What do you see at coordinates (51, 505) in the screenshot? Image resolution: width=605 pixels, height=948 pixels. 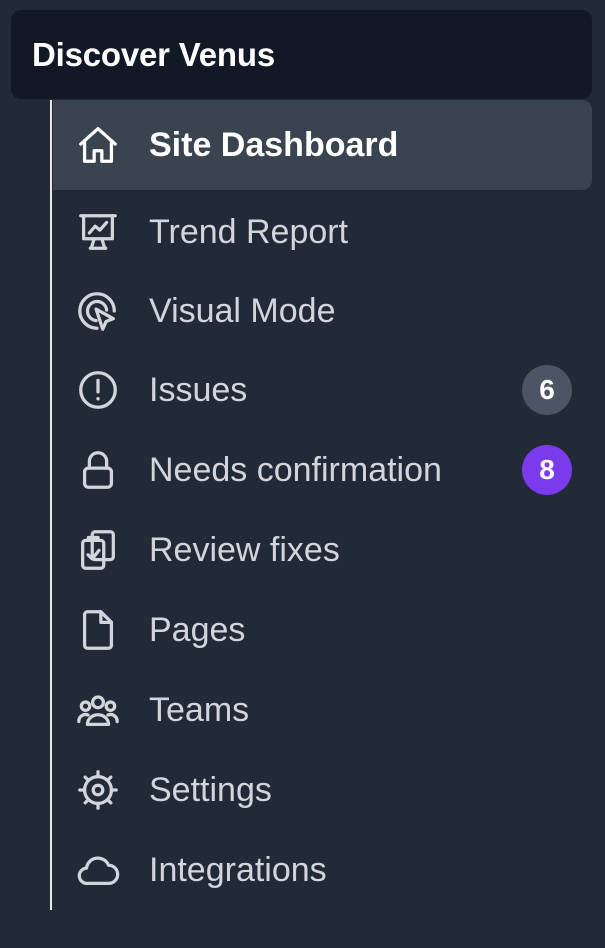 I see `nav-tree-line` at bounding box center [51, 505].